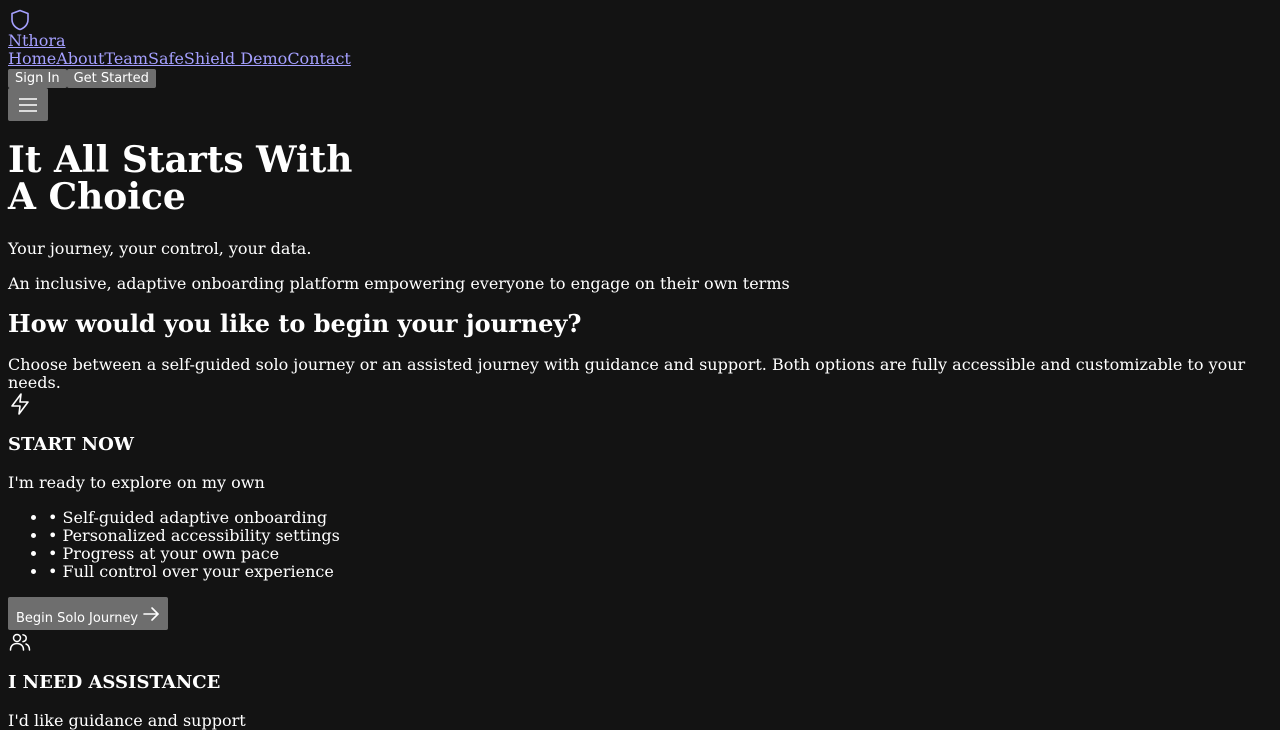 The width and height of the screenshot is (1280, 730). I want to click on hero-tagline: Your journey, your control, your data., so click(160, 248).